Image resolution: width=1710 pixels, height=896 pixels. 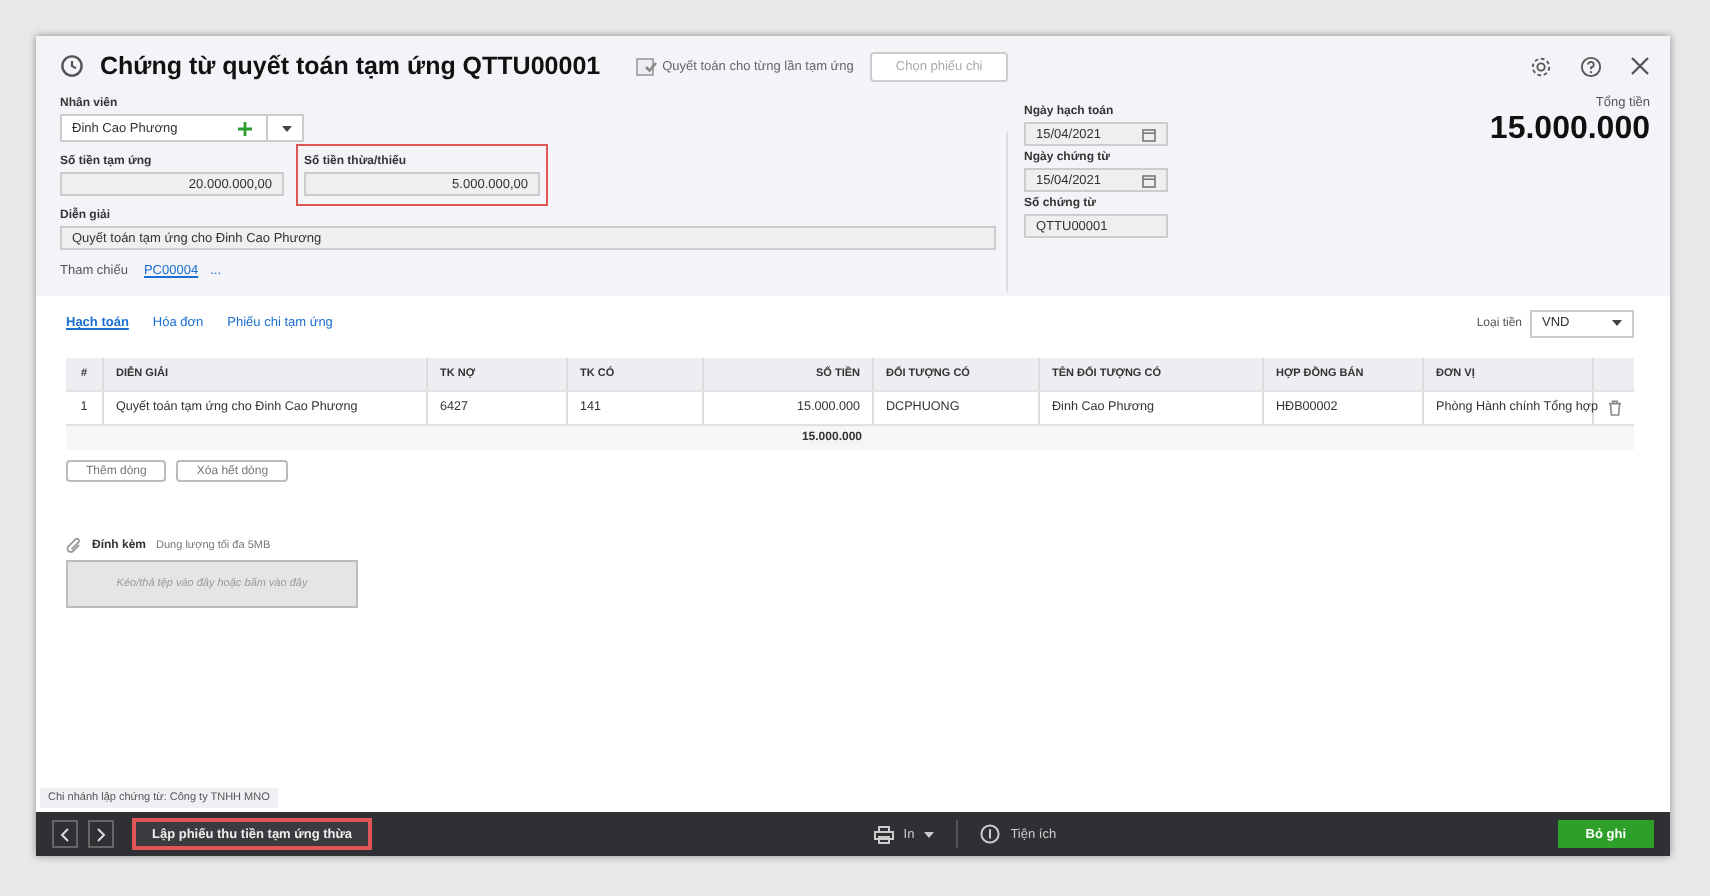 I want to click on window-title: Chứng từ quyết toán tạm ứng QTTU00001, so click(x=350, y=66).